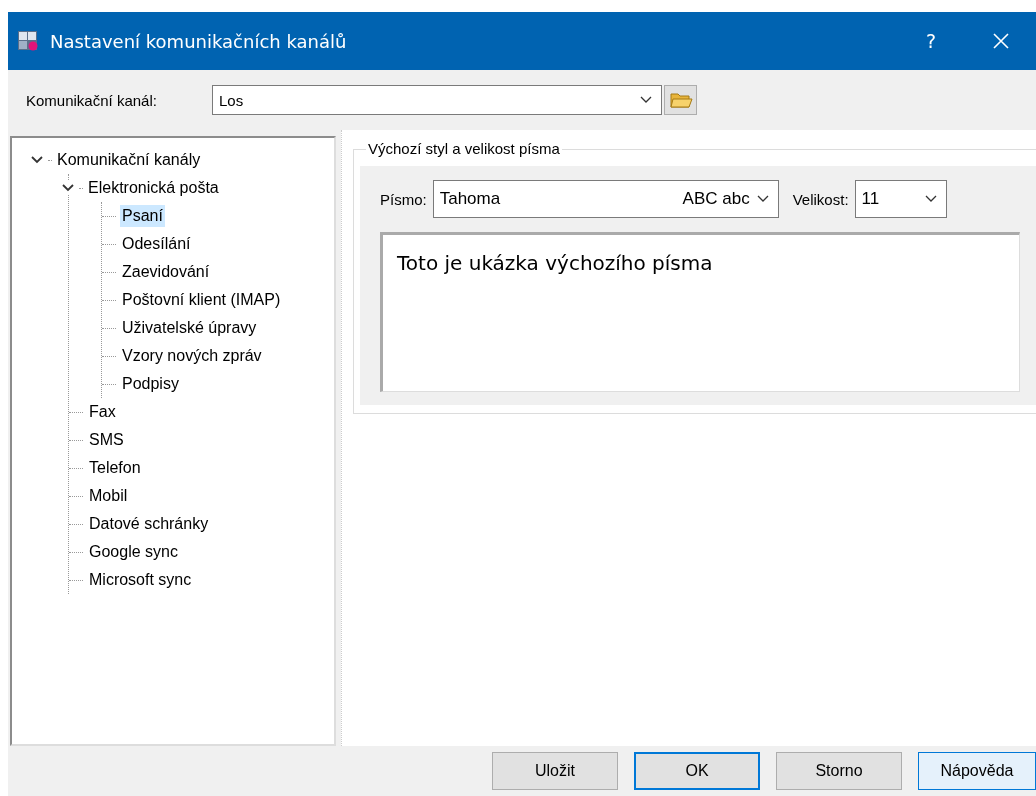 The height and width of the screenshot is (796, 1036). What do you see at coordinates (149, 524) in the screenshot?
I see `tree-item: Datové schránky` at bounding box center [149, 524].